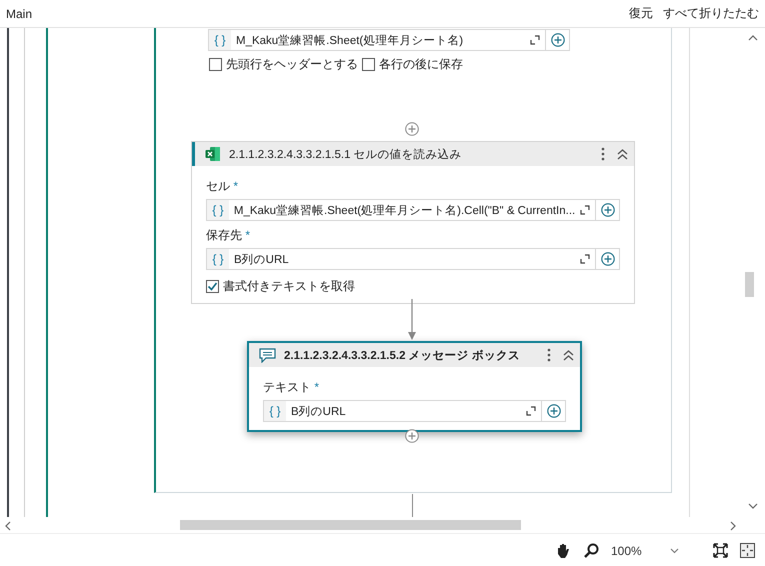  I want to click on scroll-right-icon, so click(733, 526).